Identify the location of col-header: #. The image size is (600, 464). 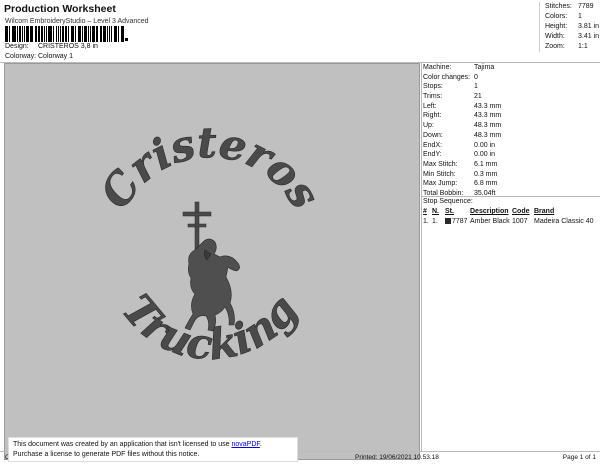
(425, 211).